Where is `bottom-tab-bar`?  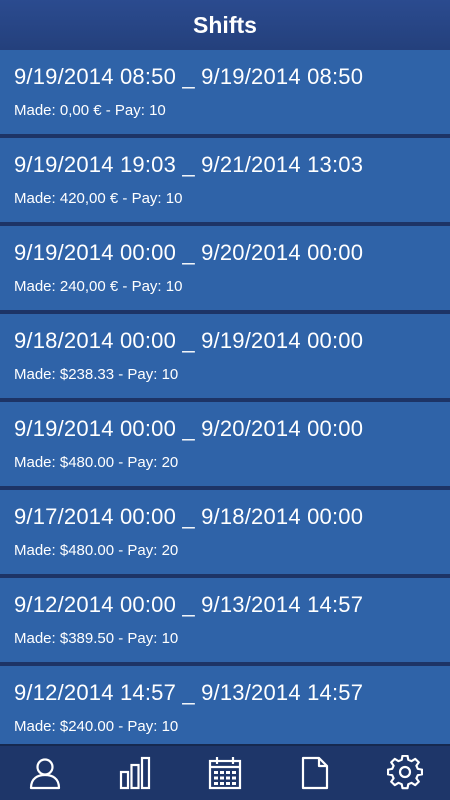
bottom-tab-bar is located at coordinates (225, 772).